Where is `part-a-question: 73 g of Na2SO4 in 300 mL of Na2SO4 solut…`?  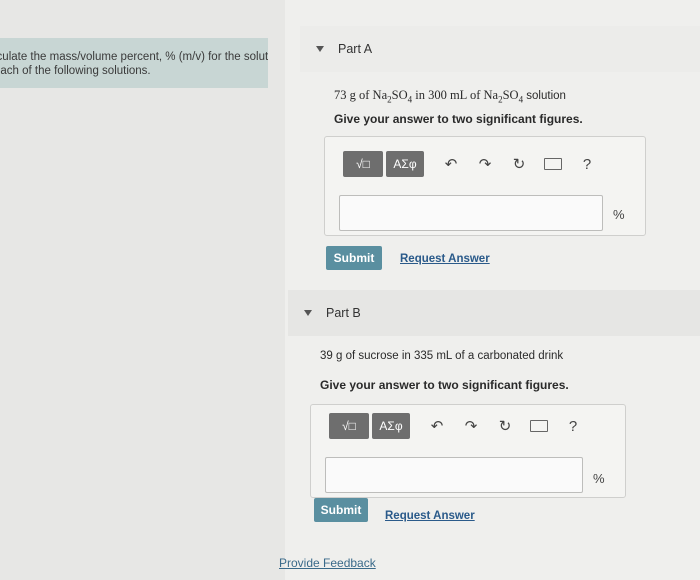 part-a-question: 73 g of Na2SO4 in 300 mL of Na2SO4 solut… is located at coordinates (450, 96).